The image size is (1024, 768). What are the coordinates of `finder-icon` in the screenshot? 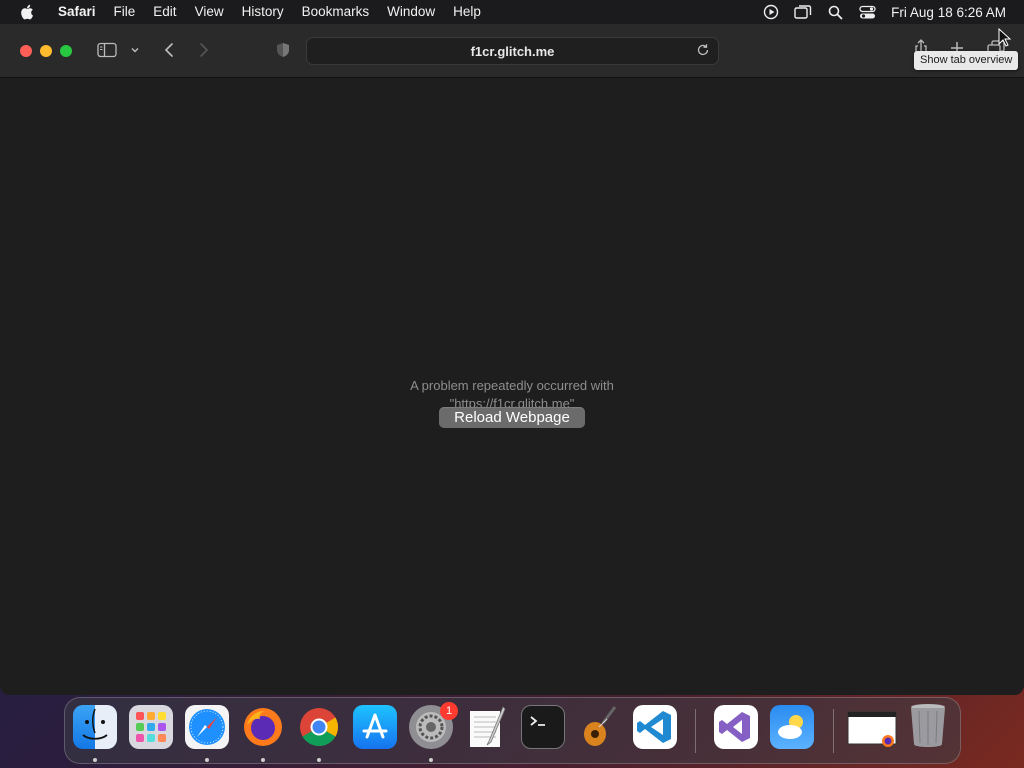 It's located at (95, 727).